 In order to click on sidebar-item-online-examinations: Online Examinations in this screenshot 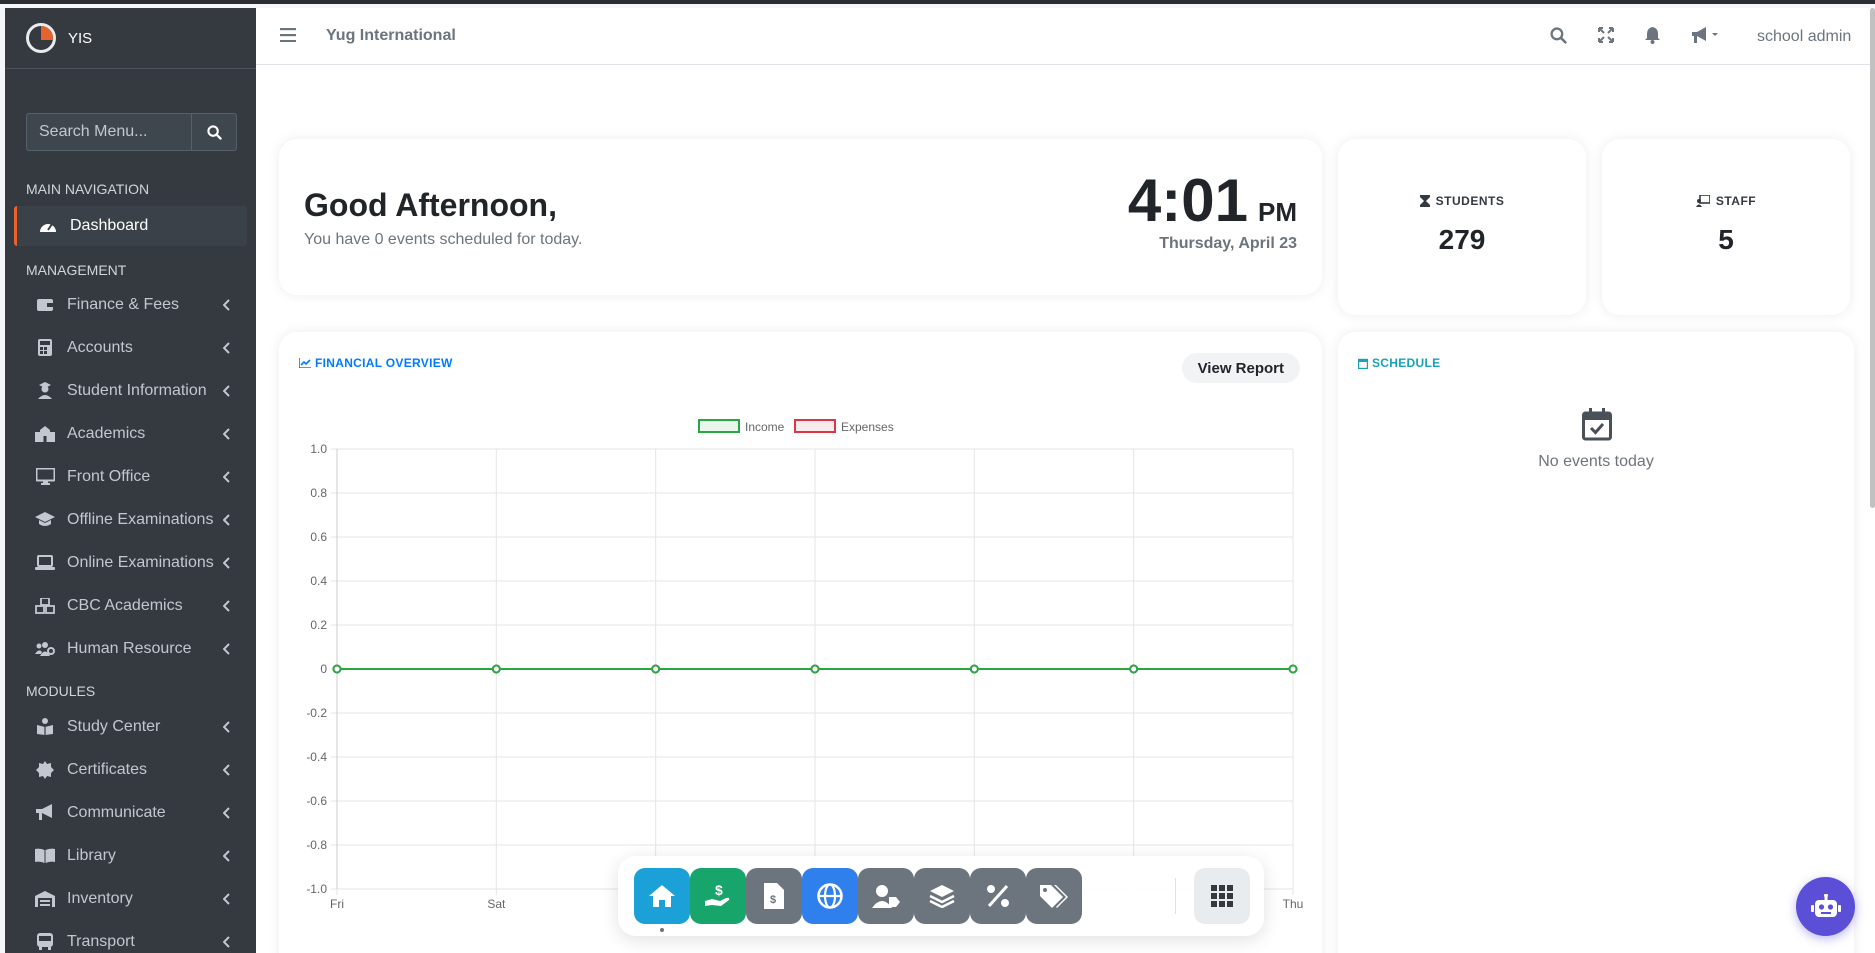, I will do `click(130, 562)`.